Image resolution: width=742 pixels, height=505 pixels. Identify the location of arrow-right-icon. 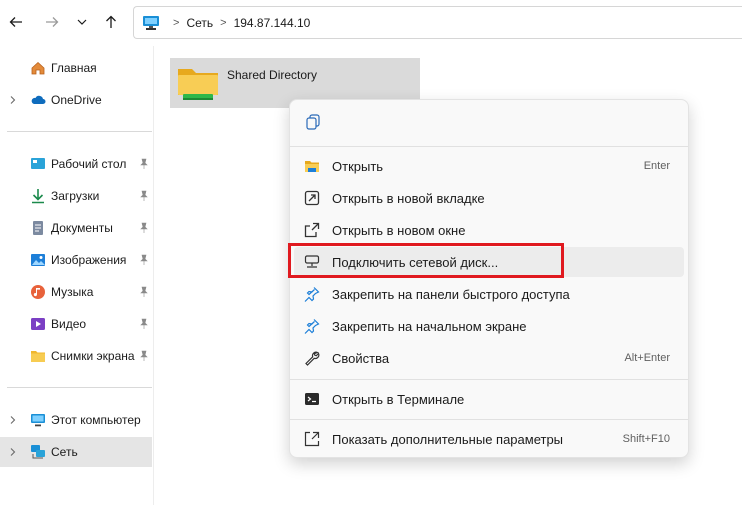
(52, 22).